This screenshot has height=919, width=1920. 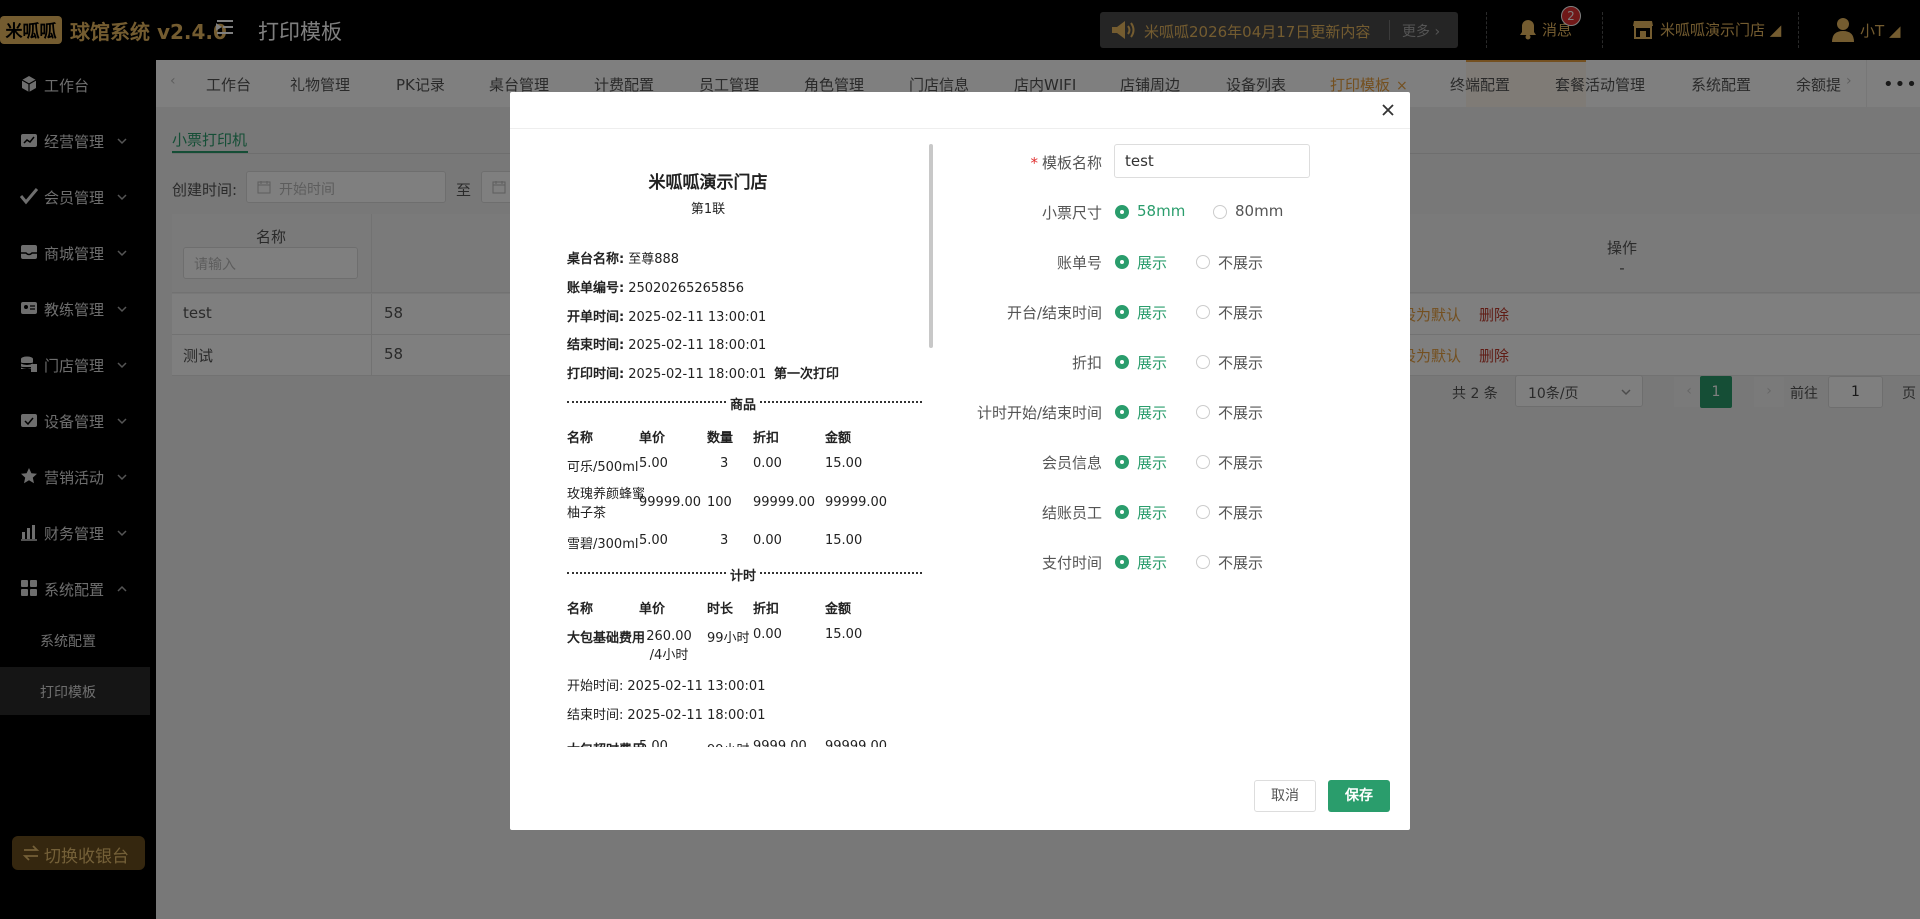 What do you see at coordinates (1071, 563) in the screenshot?
I see `field-label: 支付时间` at bounding box center [1071, 563].